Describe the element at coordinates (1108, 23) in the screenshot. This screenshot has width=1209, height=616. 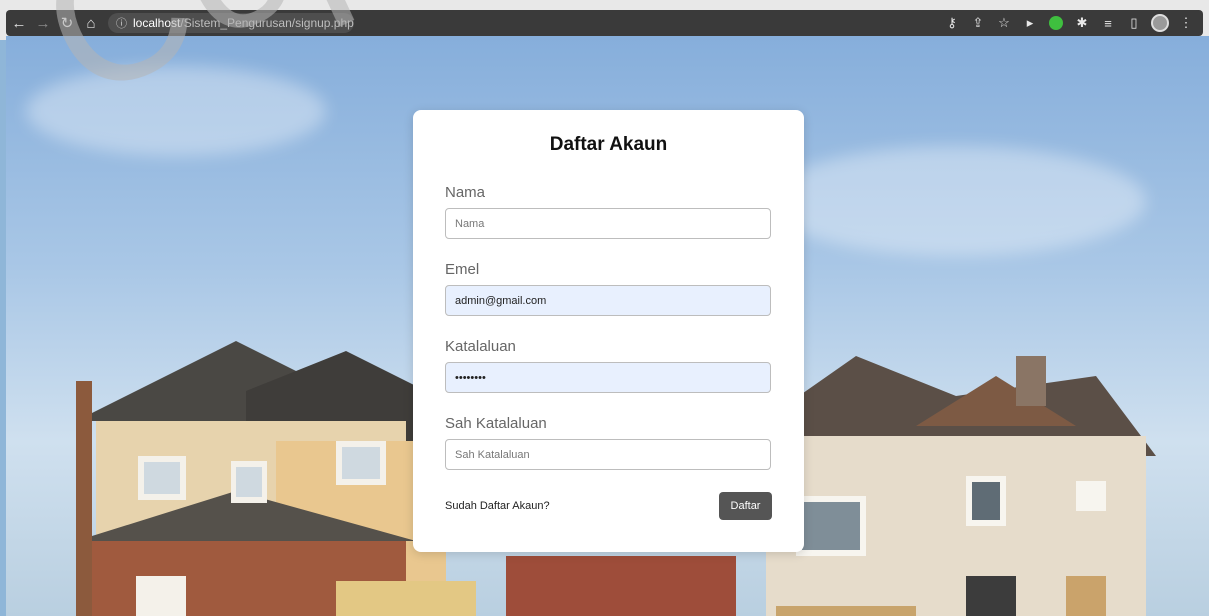
I see `reading-list-icon: ≡` at that location.